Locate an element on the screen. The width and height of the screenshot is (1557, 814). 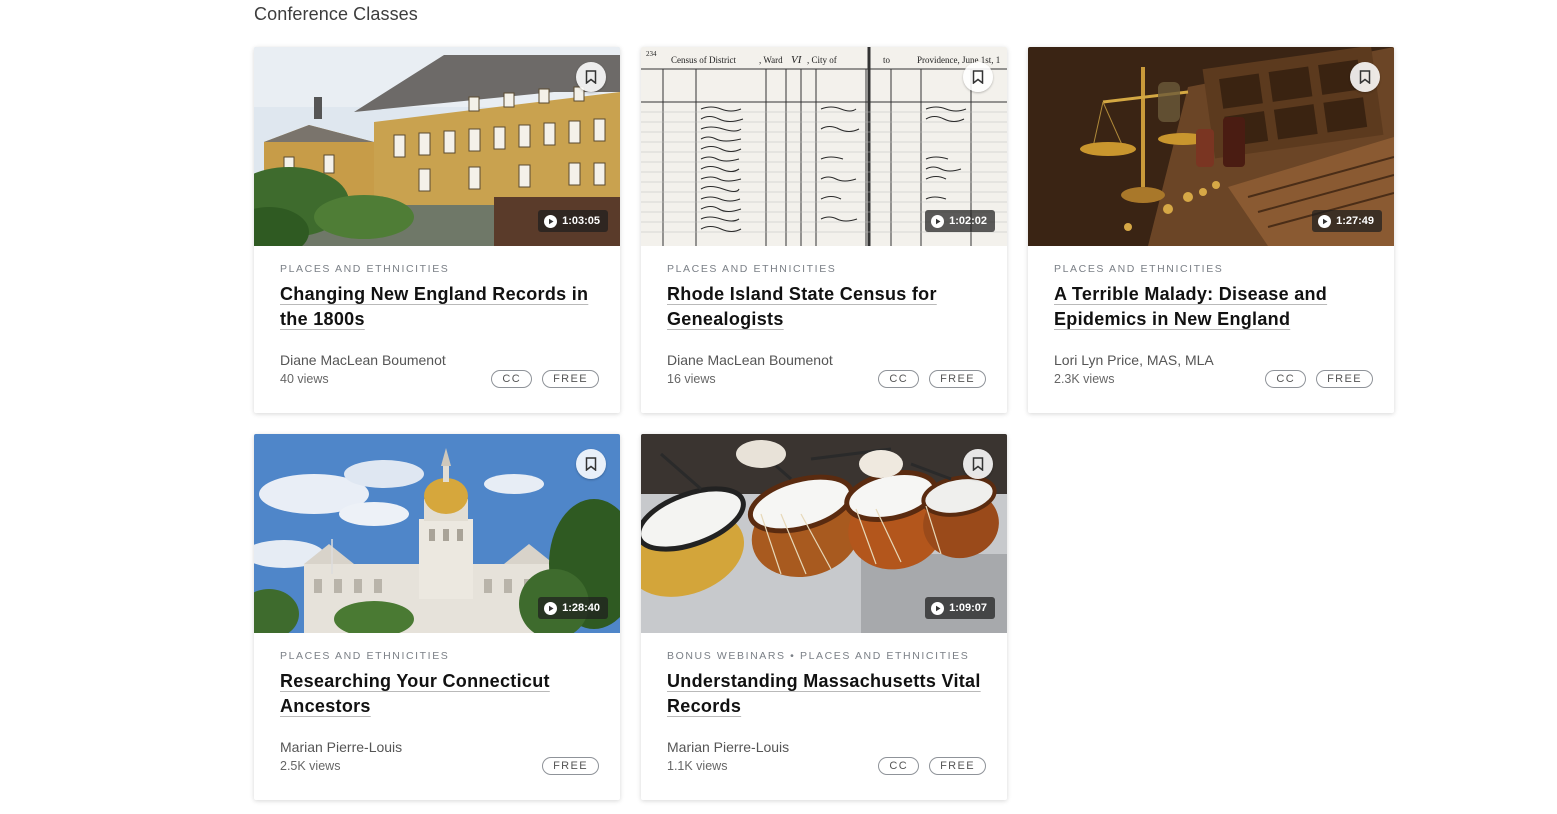
class-thumbnail: 1:27:49 is located at coordinates (1211, 146).